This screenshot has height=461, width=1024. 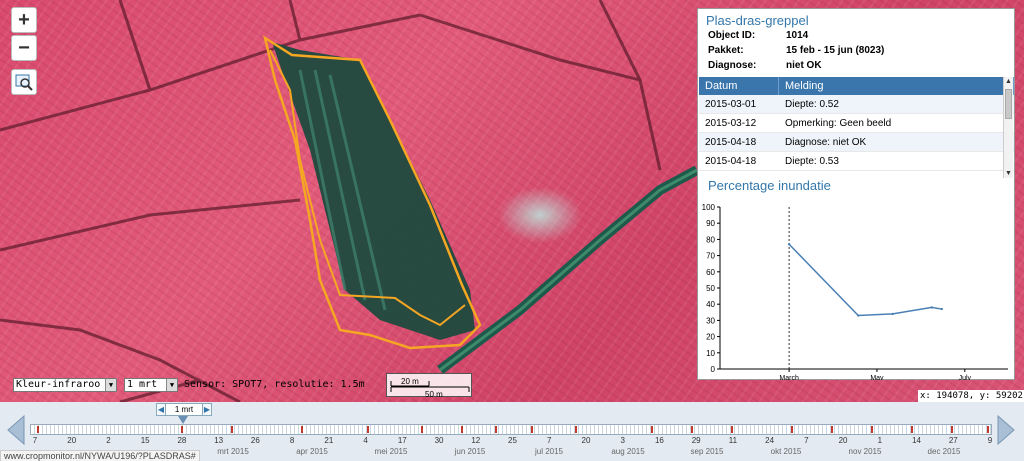 What do you see at coordinates (151, 385) in the screenshot?
I see `date-select: 1 mrt ▼` at bounding box center [151, 385].